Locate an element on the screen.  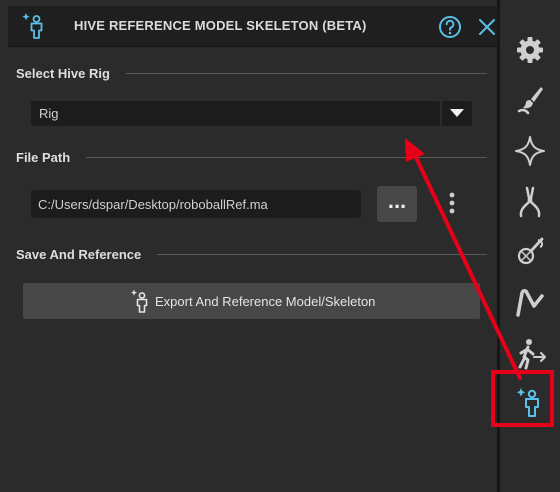
export-reference-button: Export And Reference Model/Skeleton is located at coordinates (251, 301).